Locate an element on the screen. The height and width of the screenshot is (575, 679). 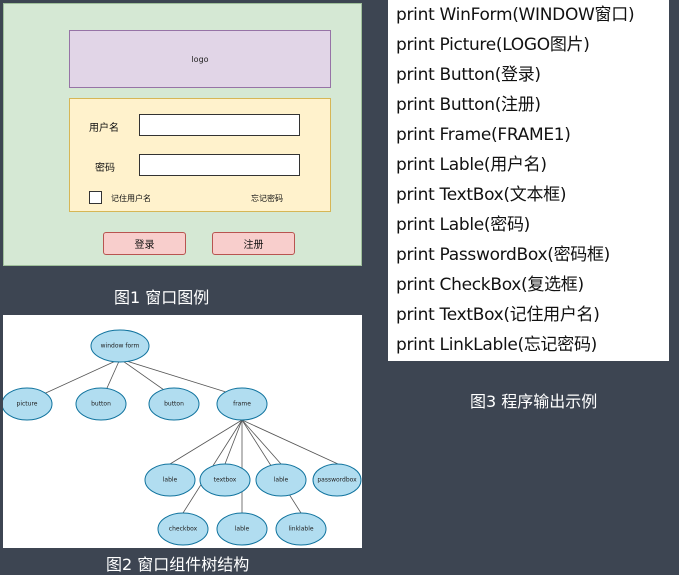
output-line: print Button(登录) is located at coordinates (468, 75).